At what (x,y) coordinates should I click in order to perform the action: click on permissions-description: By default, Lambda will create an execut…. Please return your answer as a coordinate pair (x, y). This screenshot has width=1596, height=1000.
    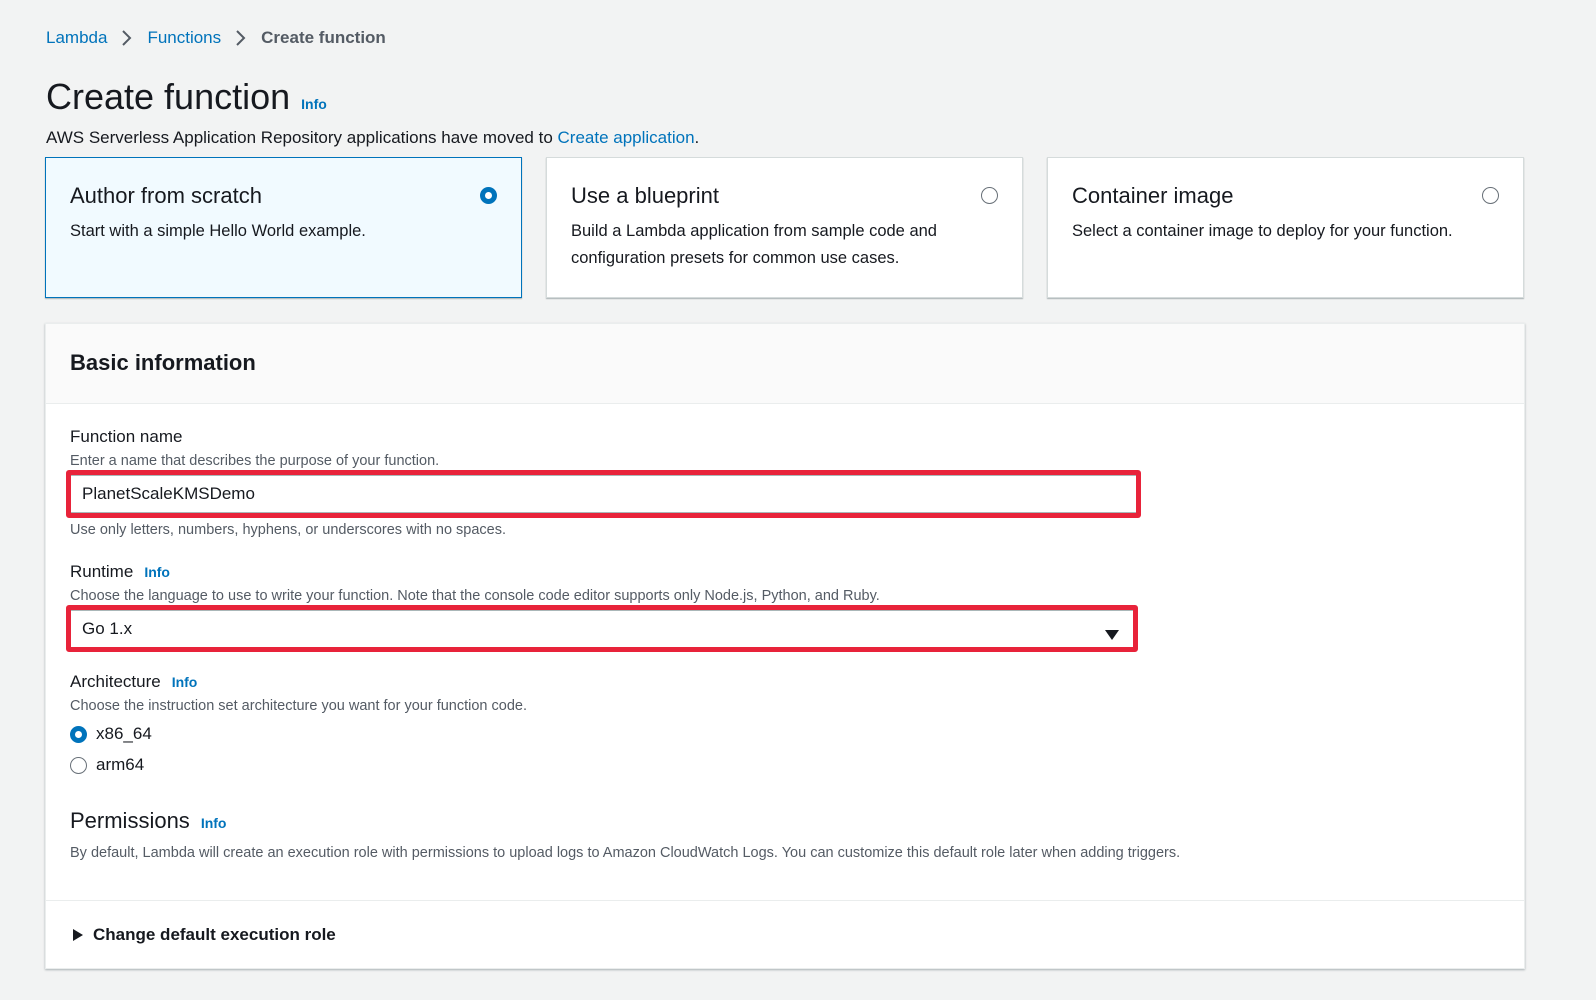
    Looking at the image, I should click on (625, 853).